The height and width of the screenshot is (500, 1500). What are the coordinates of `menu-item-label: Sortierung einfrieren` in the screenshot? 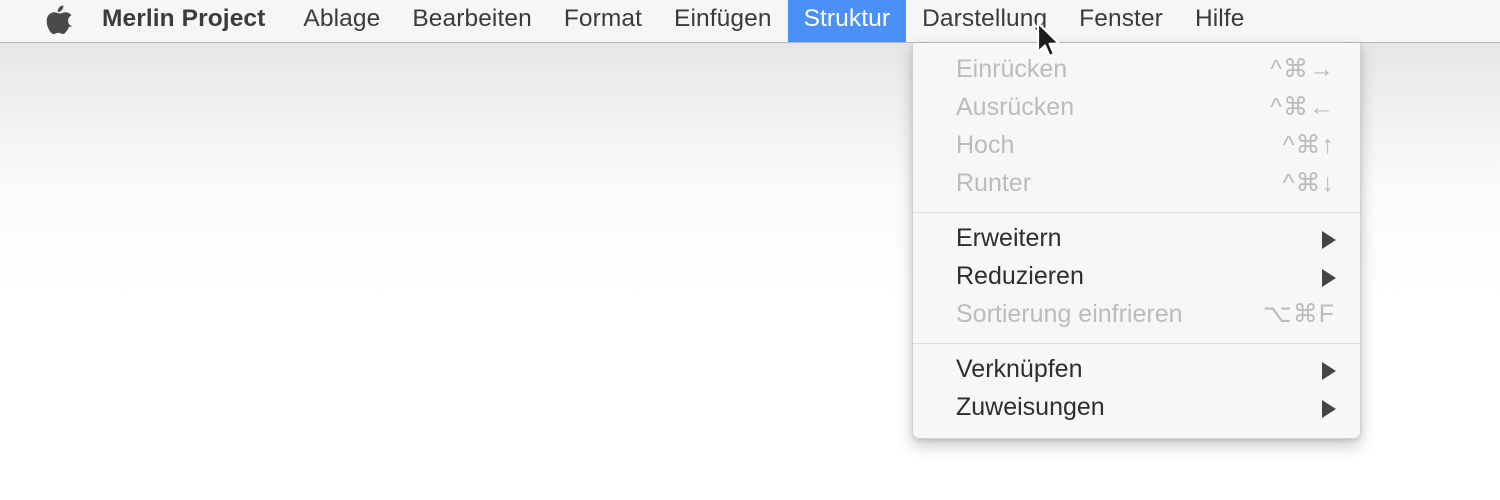 It's located at (1069, 313).